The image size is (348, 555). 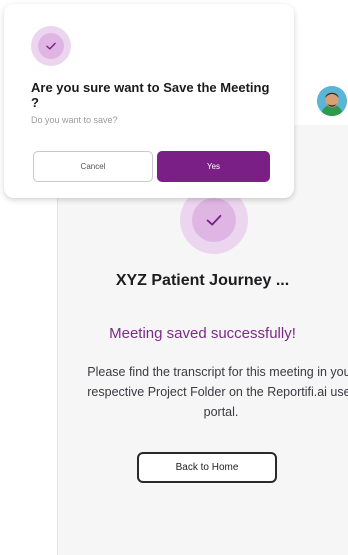 I want to click on confirm-yes-button: Yes, so click(x=213, y=166).